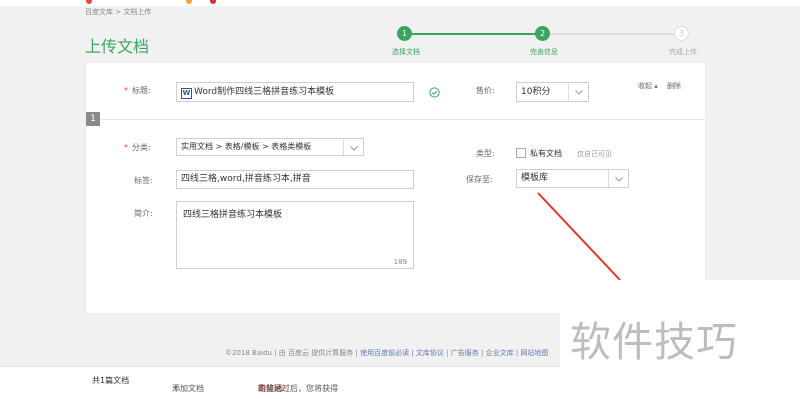 This screenshot has height=399, width=800. What do you see at coordinates (143, 213) in the screenshot?
I see `intro-label: 简介:` at bounding box center [143, 213].